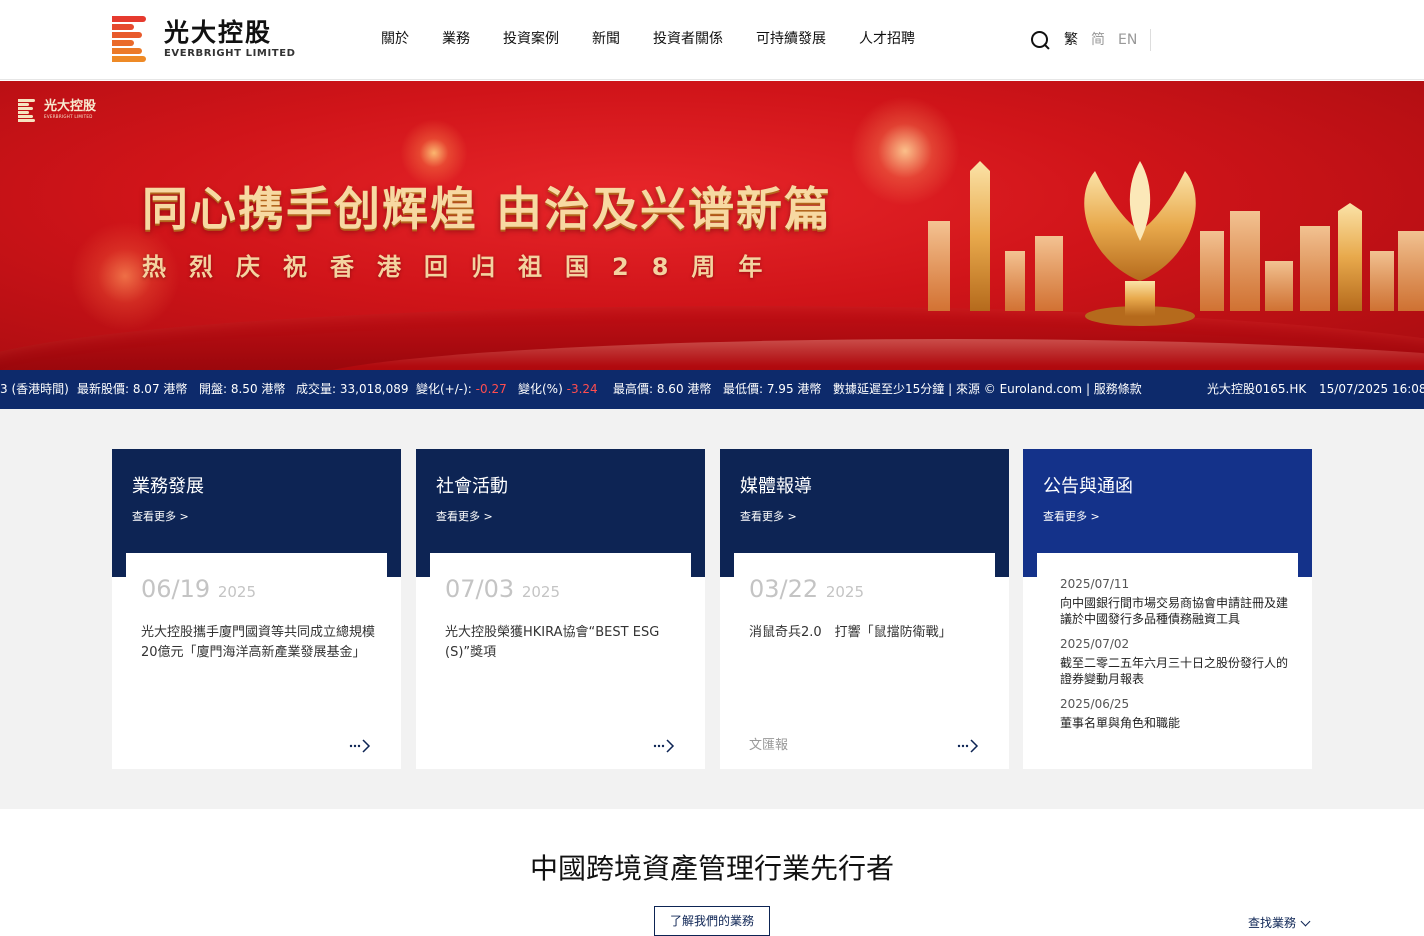 Image resolution: width=1424 pixels, height=936 pixels. What do you see at coordinates (1176, 243) in the screenshot?
I see `hong-kong-skyline-illustration` at bounding box center [1176, 243].